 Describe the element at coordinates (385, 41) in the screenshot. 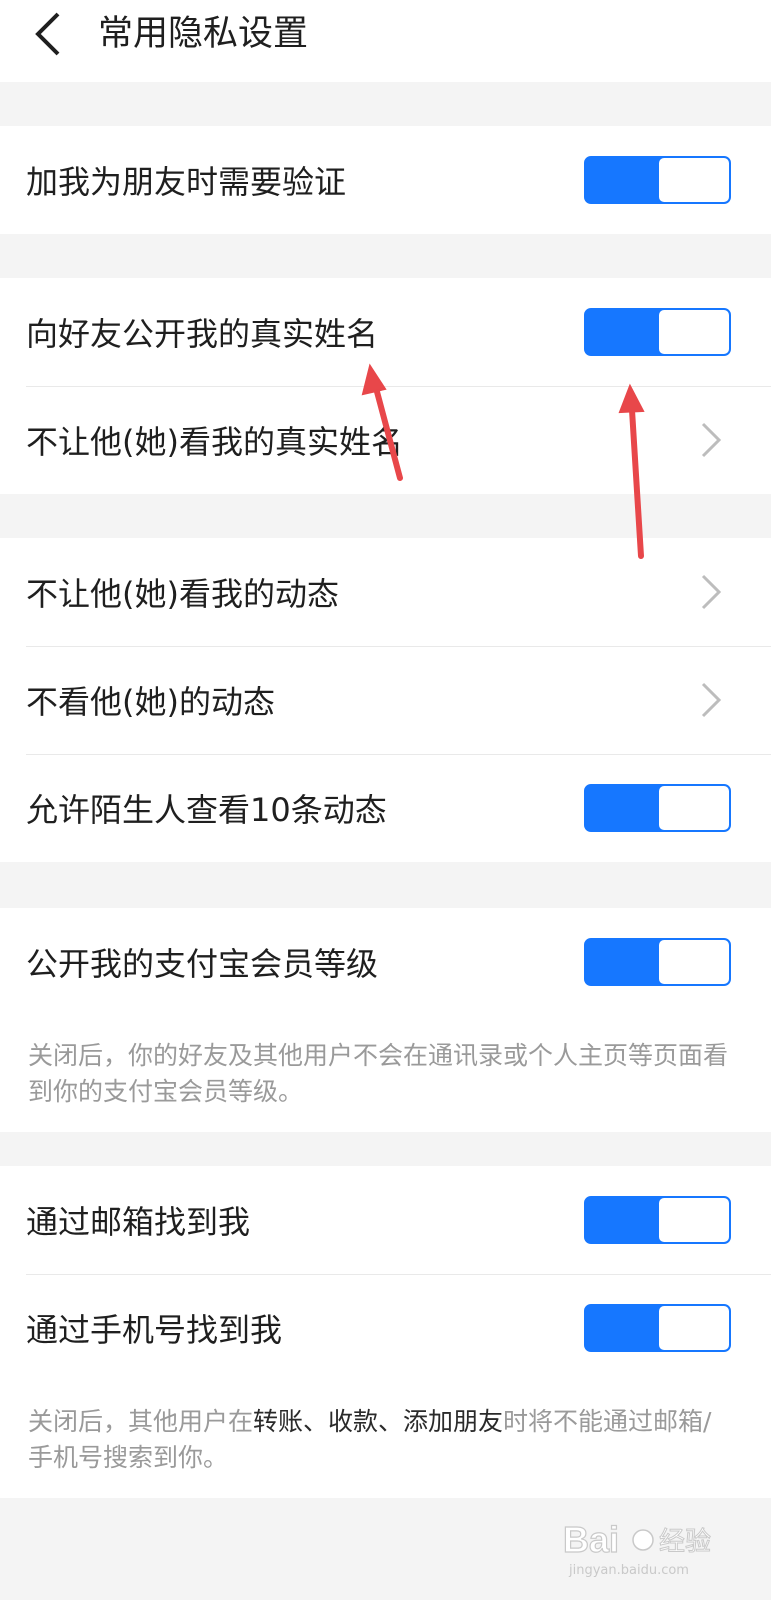

I see `header-bar: 常用隐私设置` at that location.